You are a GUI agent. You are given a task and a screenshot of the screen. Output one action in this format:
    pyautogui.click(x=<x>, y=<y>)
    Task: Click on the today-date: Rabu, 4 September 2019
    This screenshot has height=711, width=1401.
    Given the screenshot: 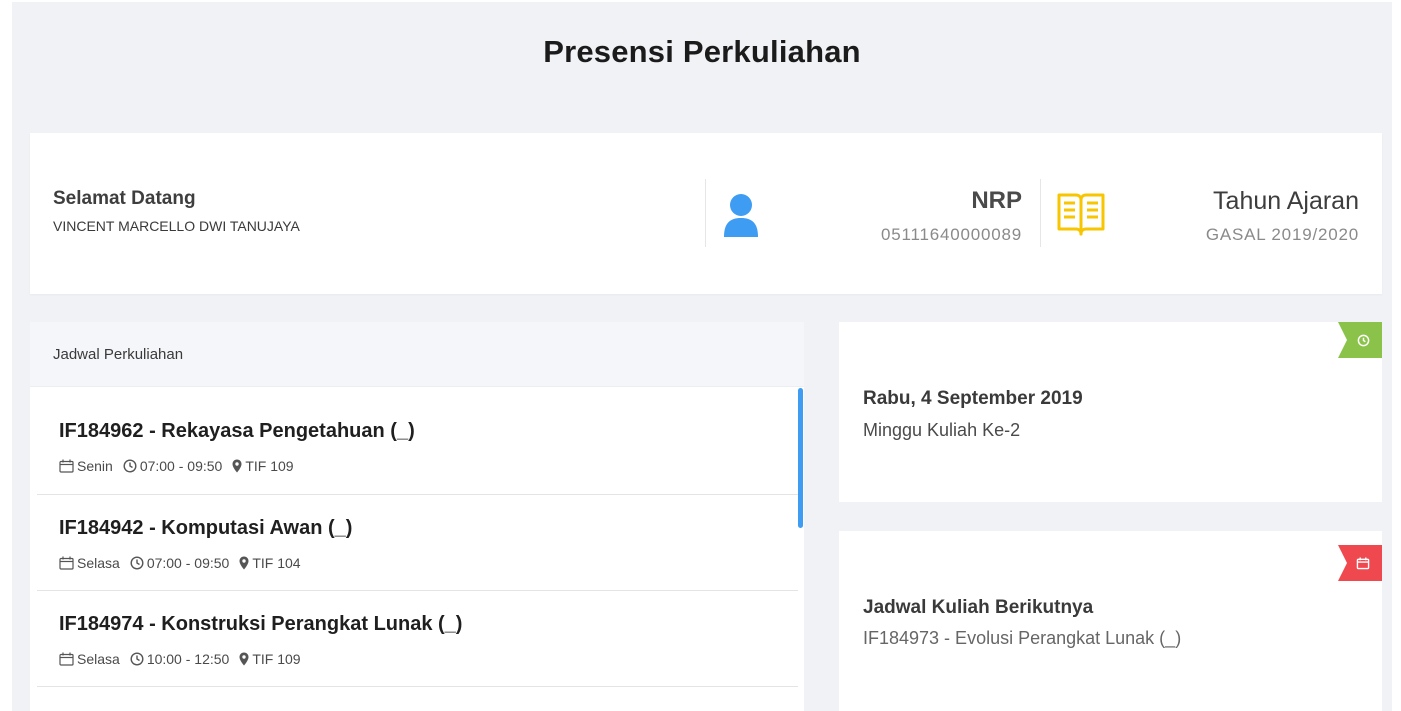 What is the action you would take?
    pyautogui.click(x=973, y=398)
    